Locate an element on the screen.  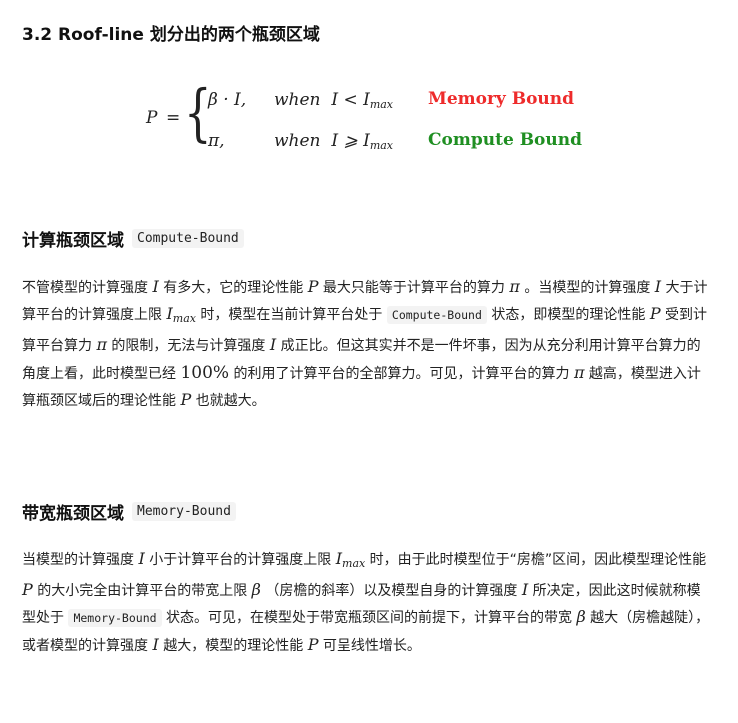
page-title: 3.2 Roof-line 划分出的两个瓶颈区域 is located at coordinates (171, 35).